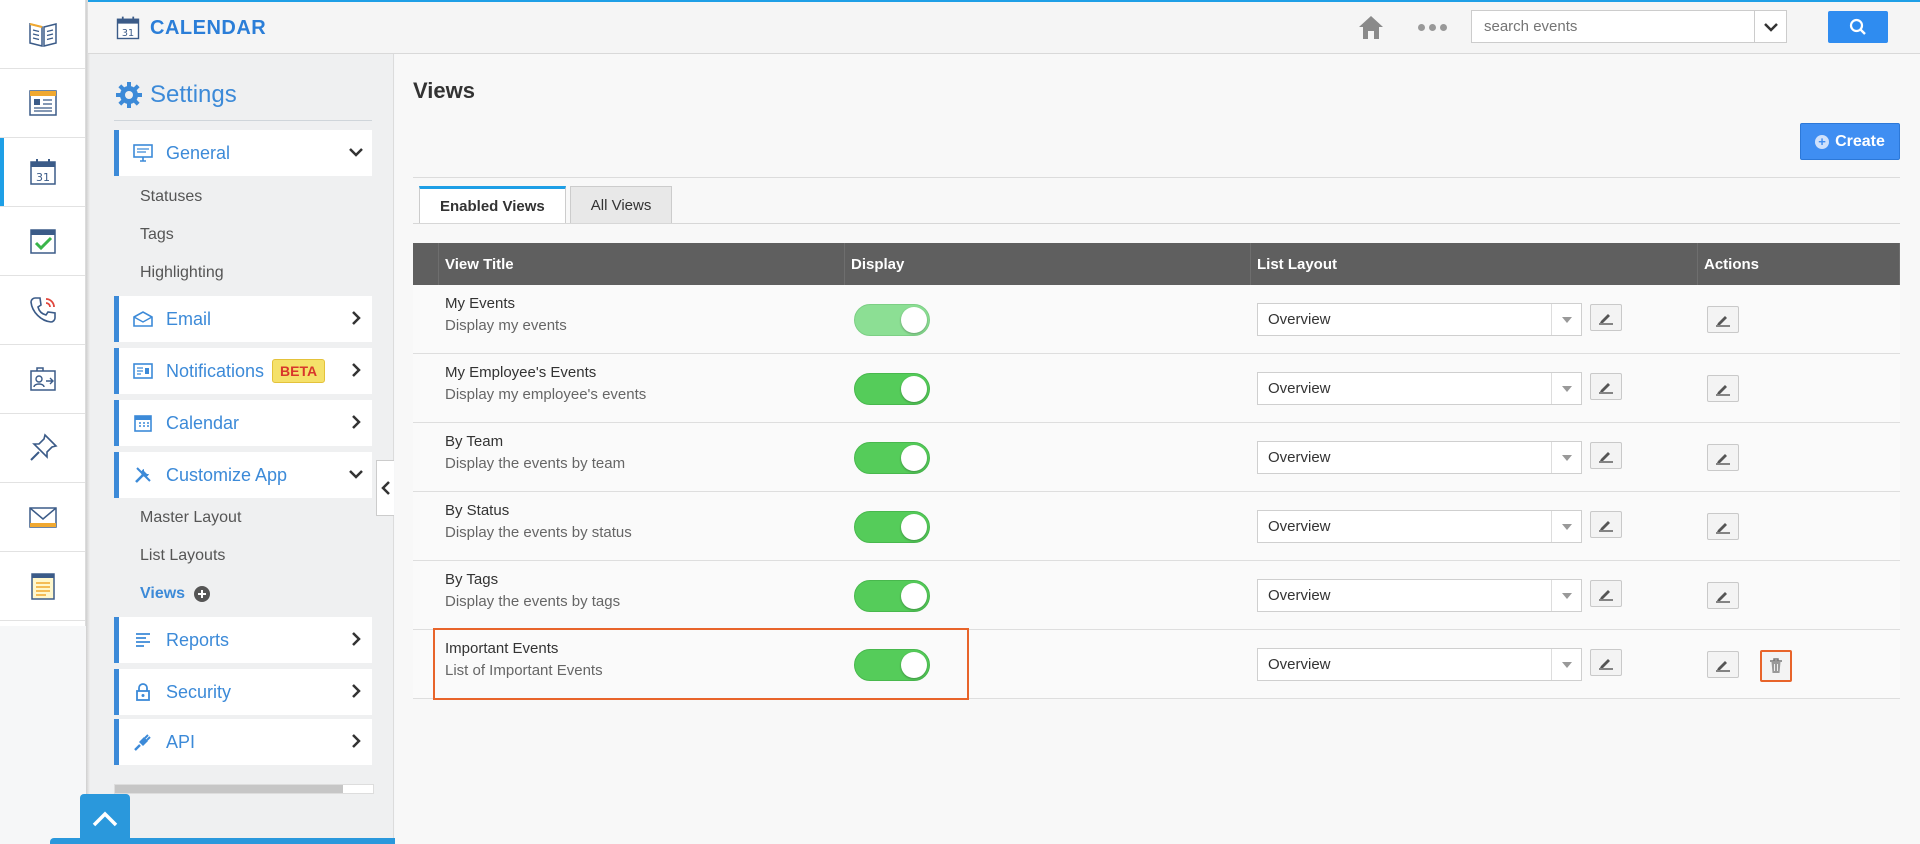  What do you see at coordinates (157, 235) in the screenshot?
I see `sub-item-tags: Tags` at bounding box center [157, 235].